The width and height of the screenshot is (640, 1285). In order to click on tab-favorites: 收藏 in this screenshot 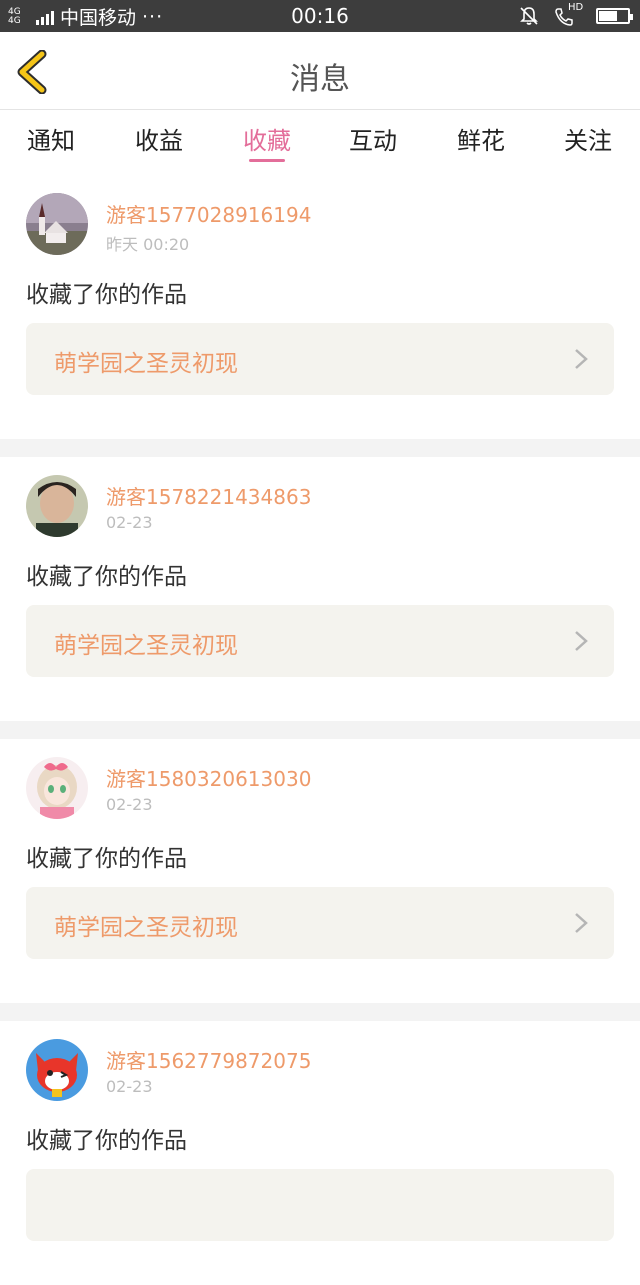, I will do `click(267, 138)`.